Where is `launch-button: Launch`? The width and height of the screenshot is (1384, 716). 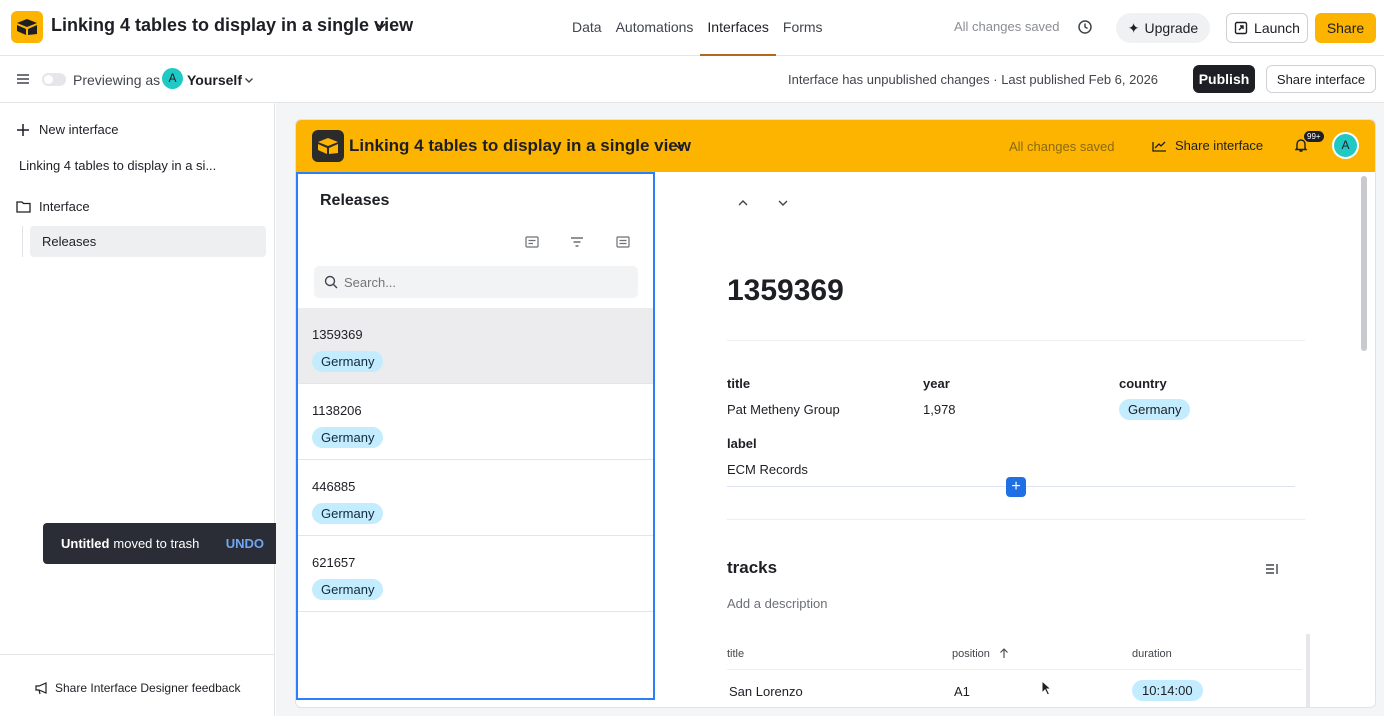 launch-button: Launch is located at coordinates (1267, 28).